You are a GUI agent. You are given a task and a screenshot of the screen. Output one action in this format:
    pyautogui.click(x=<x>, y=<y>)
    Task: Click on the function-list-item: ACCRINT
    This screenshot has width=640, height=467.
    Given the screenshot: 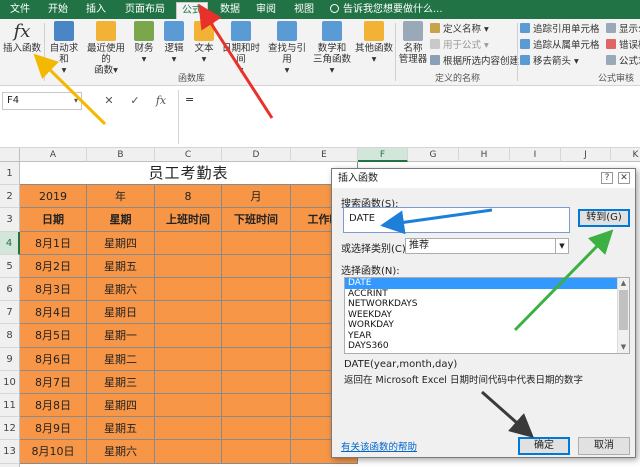 What is the action you would take?
    pyautogui.click(x=487, y=294)
    